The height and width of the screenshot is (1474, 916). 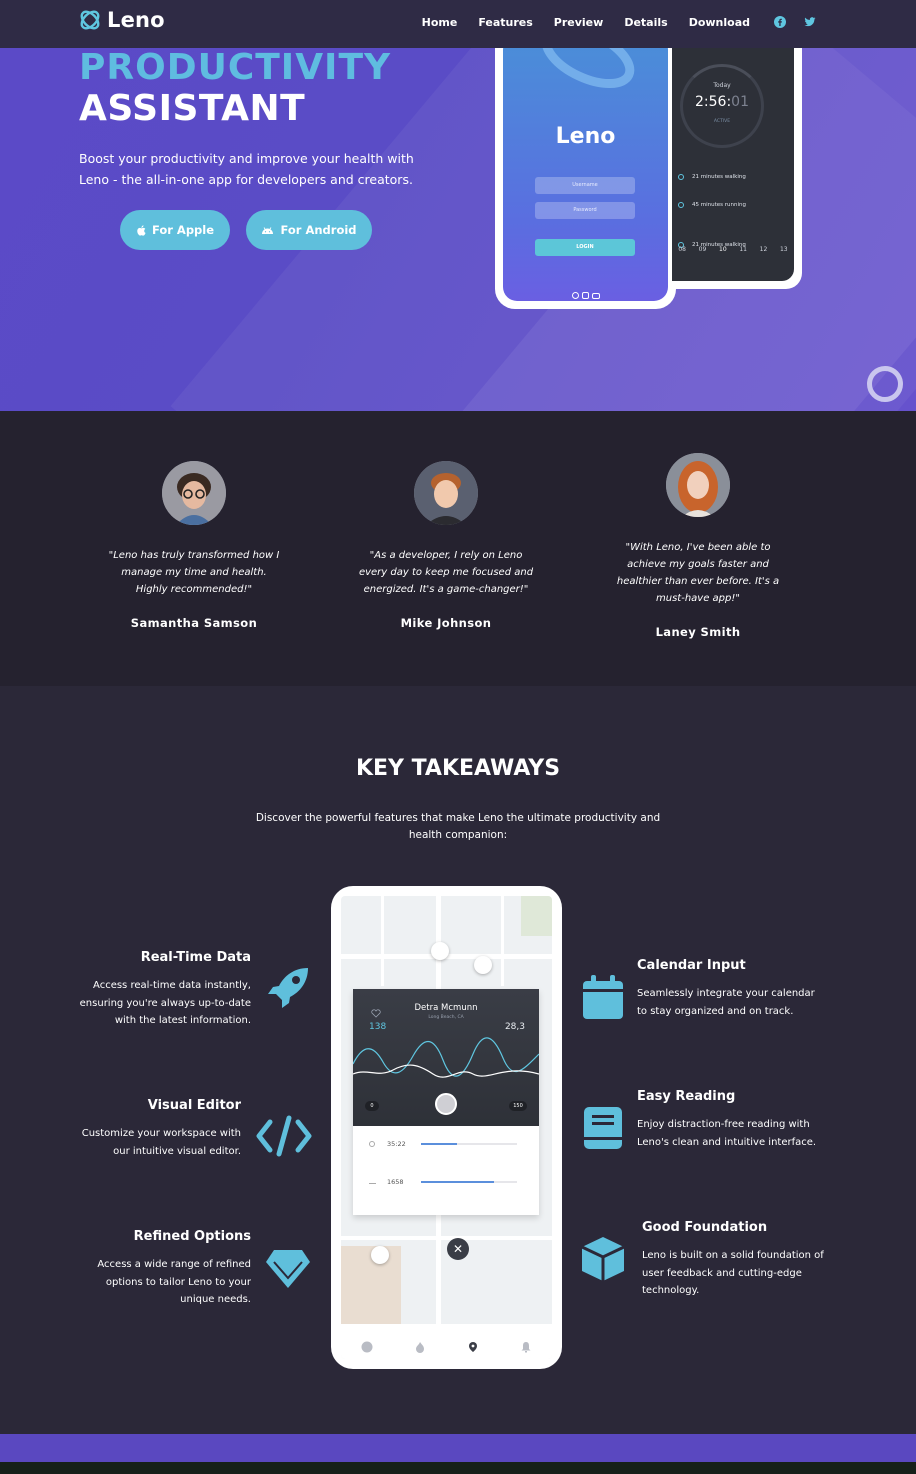 I want to click on back-to-top-button, so click(x=885, y=384).